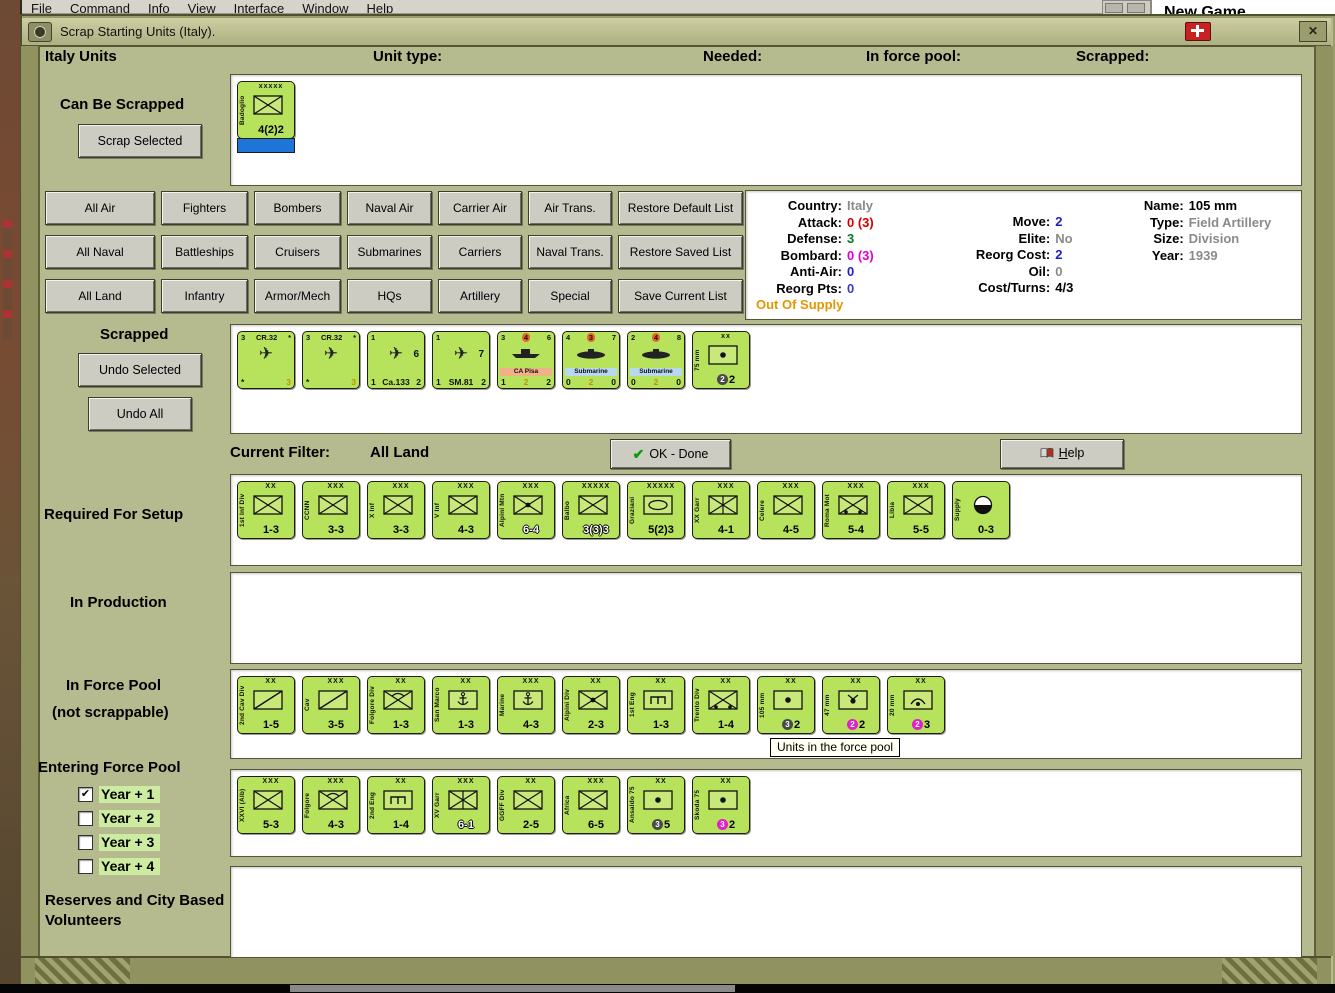  I want to click on close-button: ✕, so click(1313, 31).